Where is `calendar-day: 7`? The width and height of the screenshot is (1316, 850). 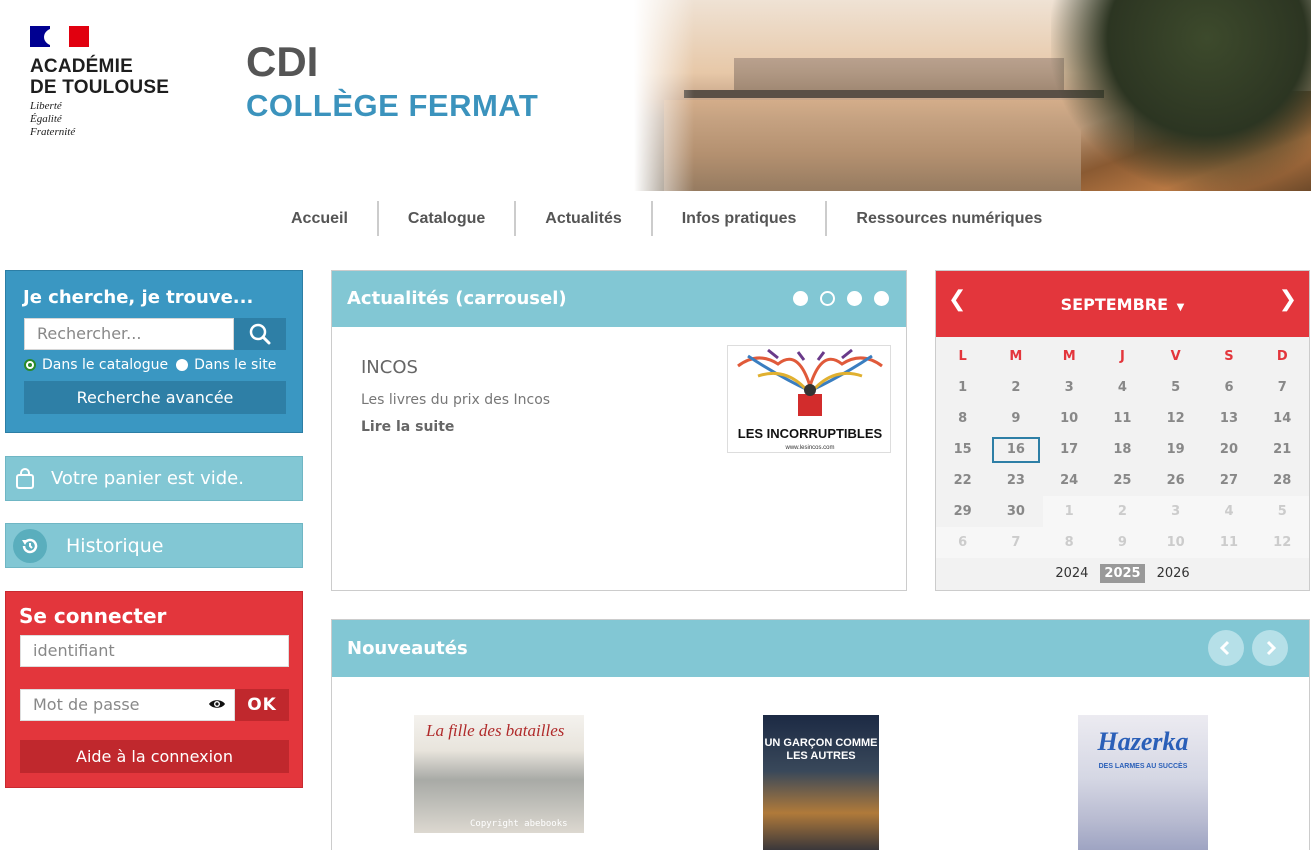
calendar-day: 7 is located at coordinates (1282, 387).